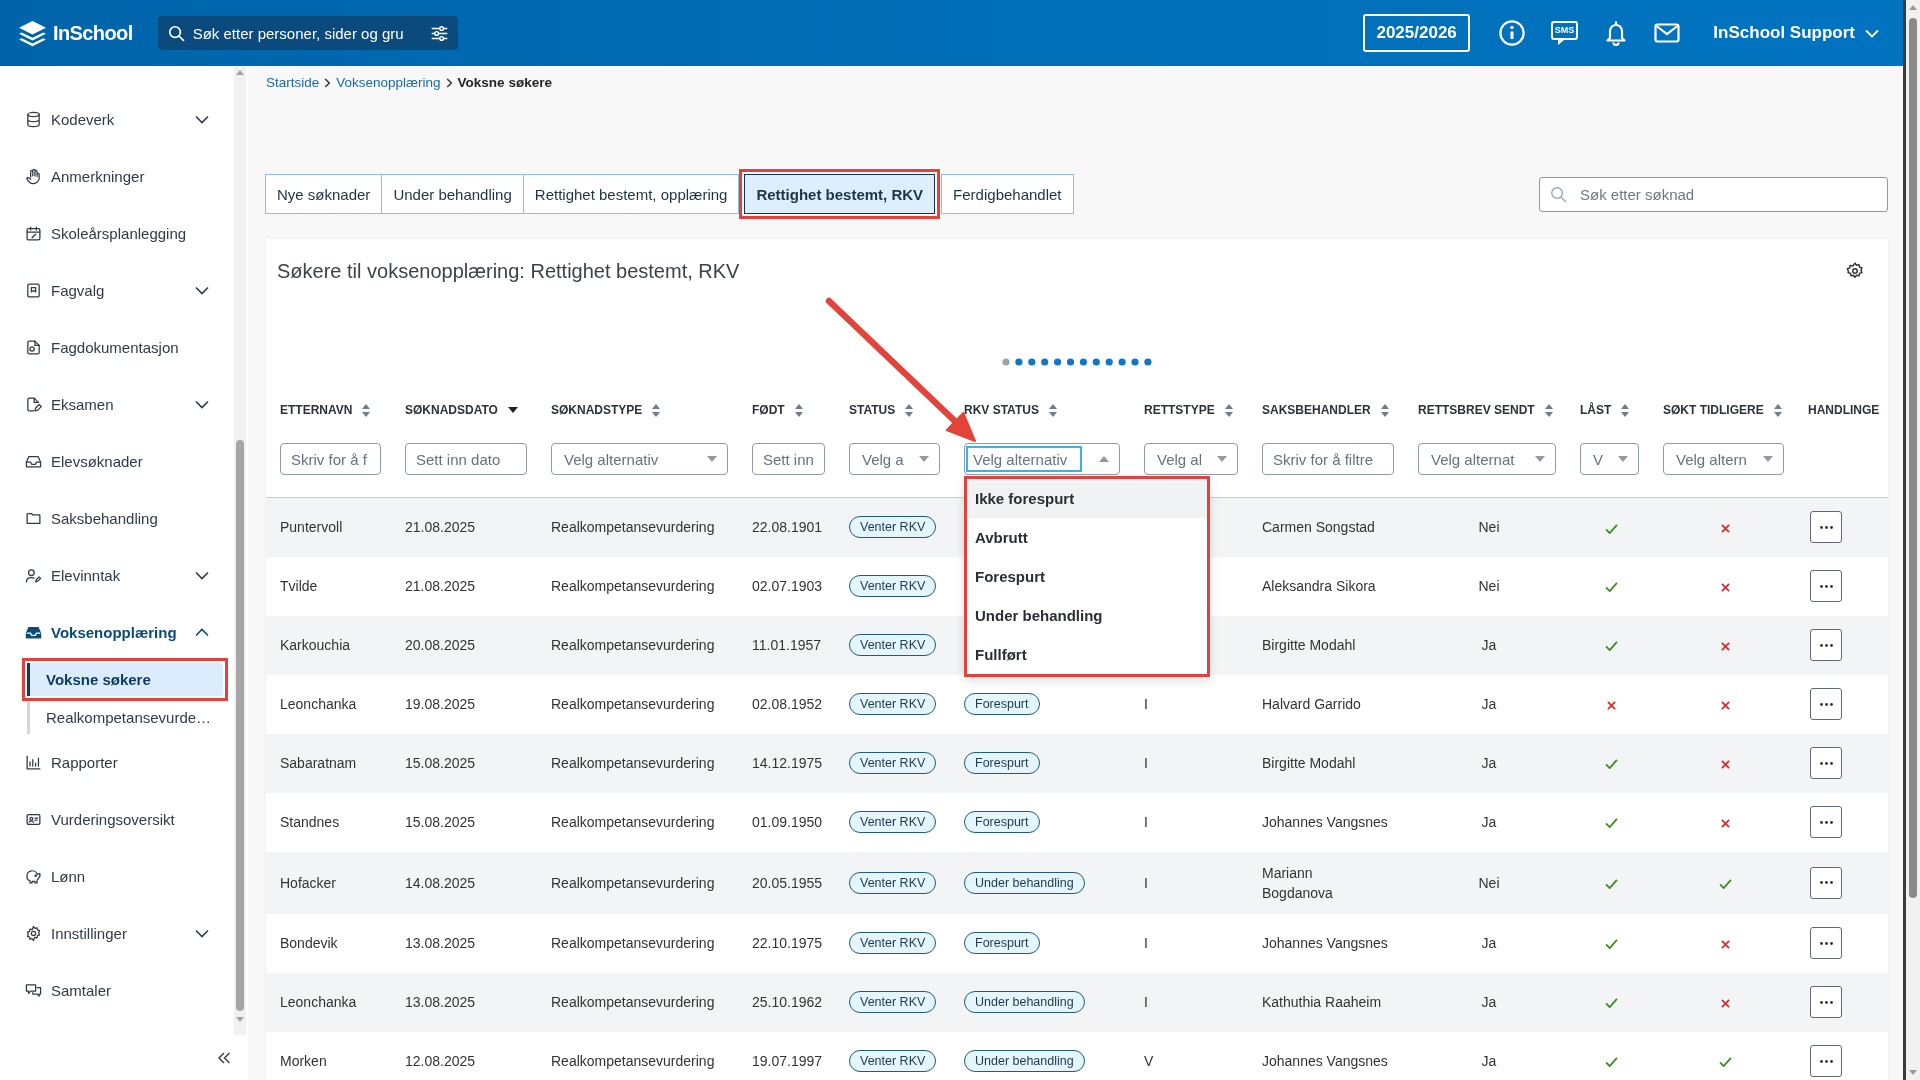  What do you see at coordinates (512, 410) in the screenshot?
I see `sort-descending-icon` at bounding box center [512, 410].